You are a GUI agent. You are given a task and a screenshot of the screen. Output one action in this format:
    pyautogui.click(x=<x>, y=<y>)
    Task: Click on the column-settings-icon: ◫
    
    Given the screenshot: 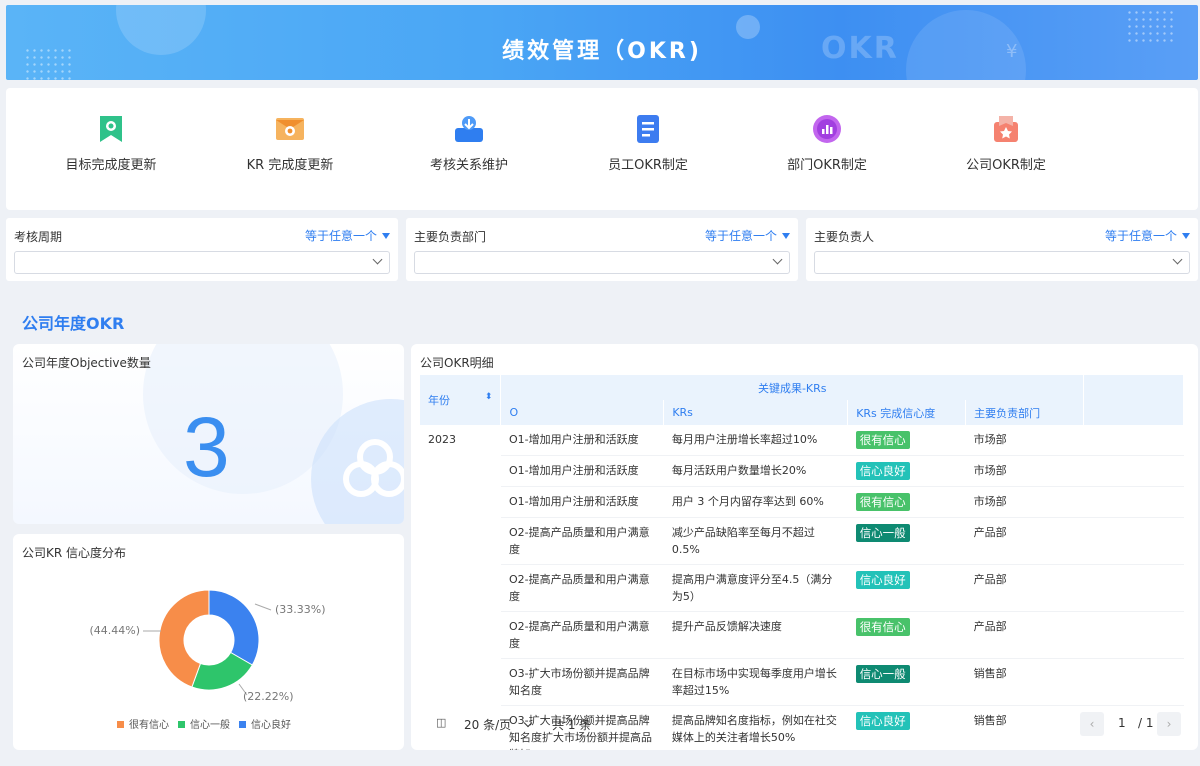 What is the action you would take?
    pyautogui.click(x=441, y=722)
    